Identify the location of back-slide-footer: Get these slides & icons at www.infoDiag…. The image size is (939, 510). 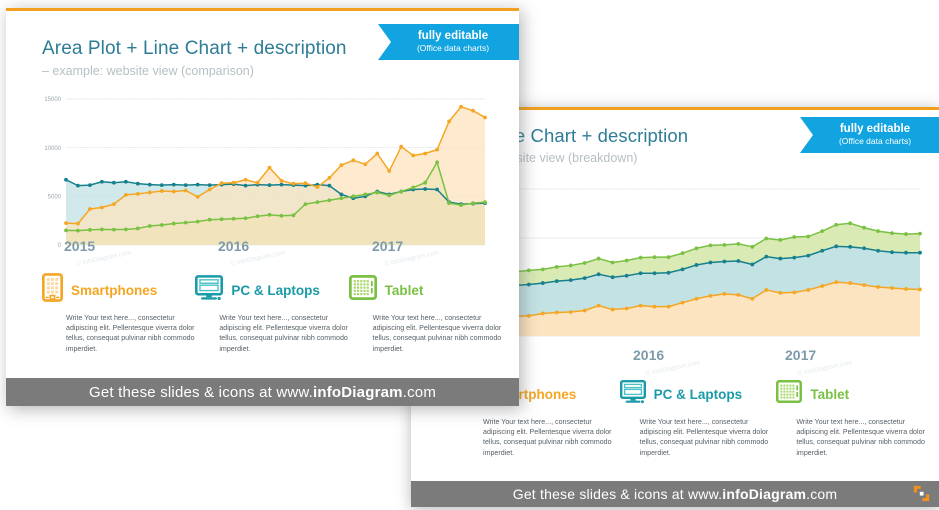
(675, 494).